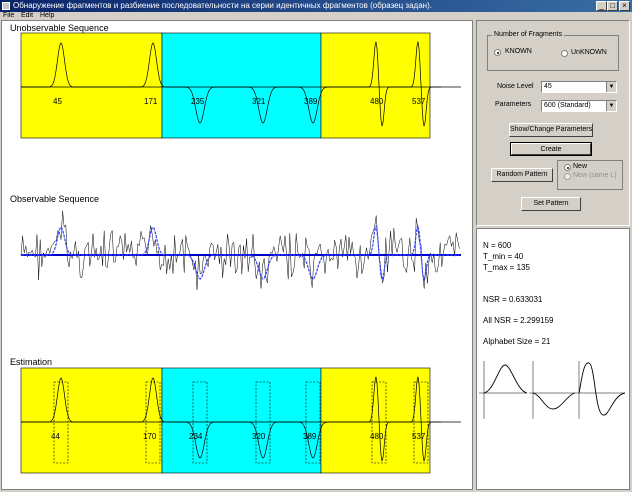 This screenshot has width=632, height=492. What do you see at coordinates (240, 250) in the screenshot?
I see `observable-plot` at bounding box center [240, 250].